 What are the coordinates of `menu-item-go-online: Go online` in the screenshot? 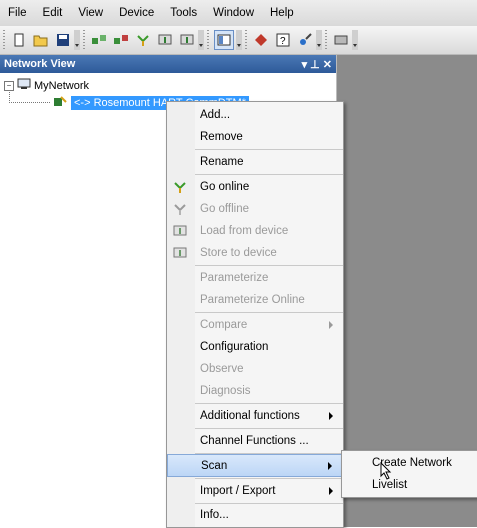 It's located at (255, 187).